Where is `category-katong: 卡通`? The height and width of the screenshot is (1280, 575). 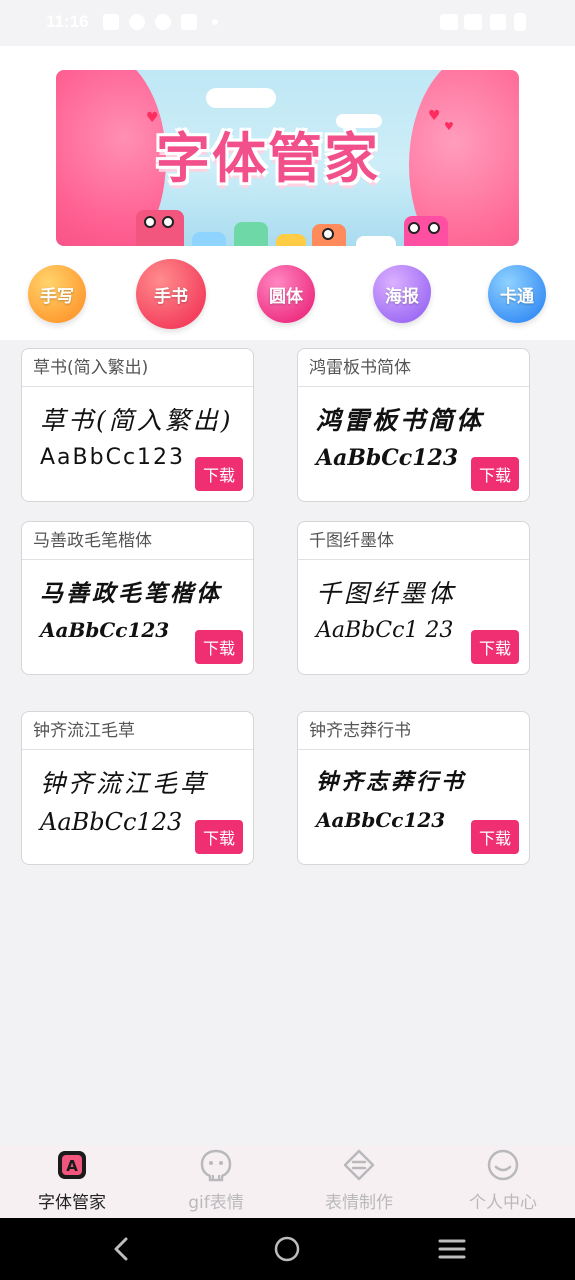 category-katong: 卡通 is located at coordinates (517, 294).